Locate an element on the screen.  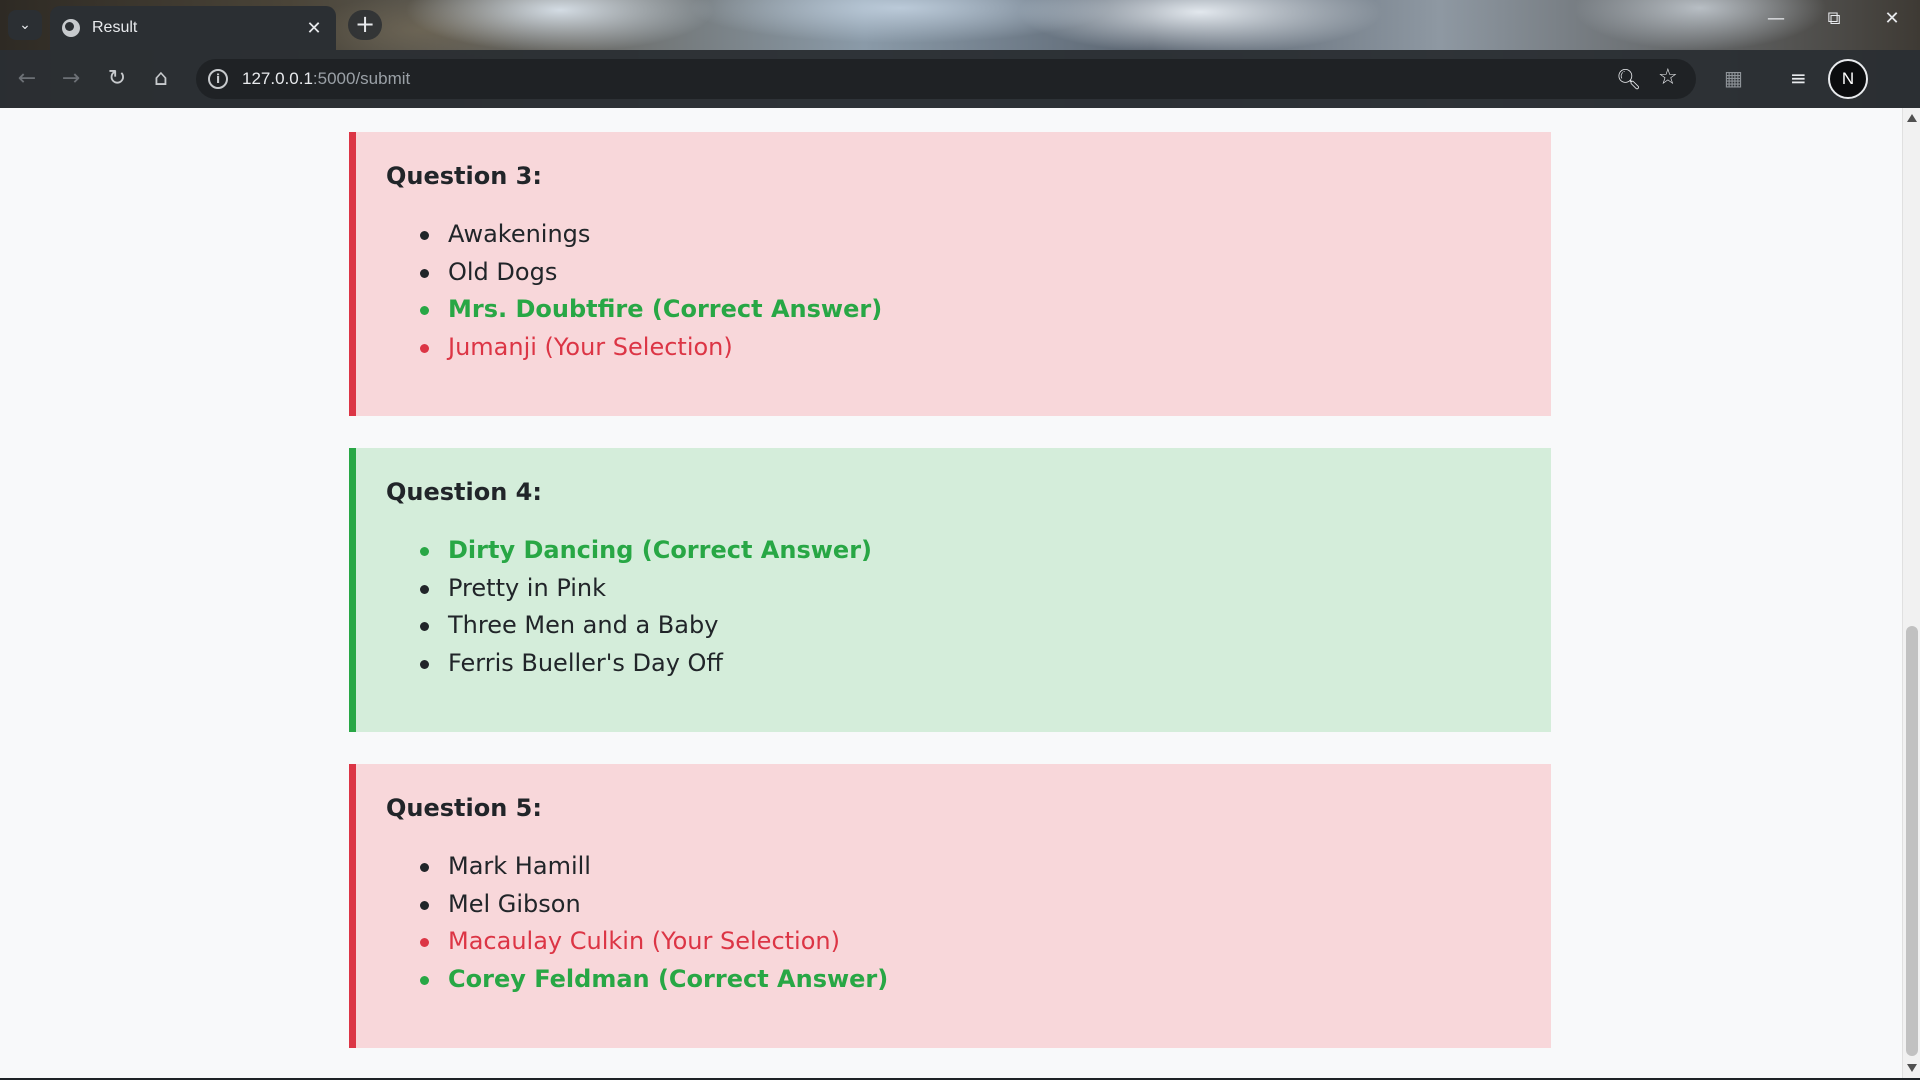
arrow-right-icon: → is located at coordinates (71, 78).